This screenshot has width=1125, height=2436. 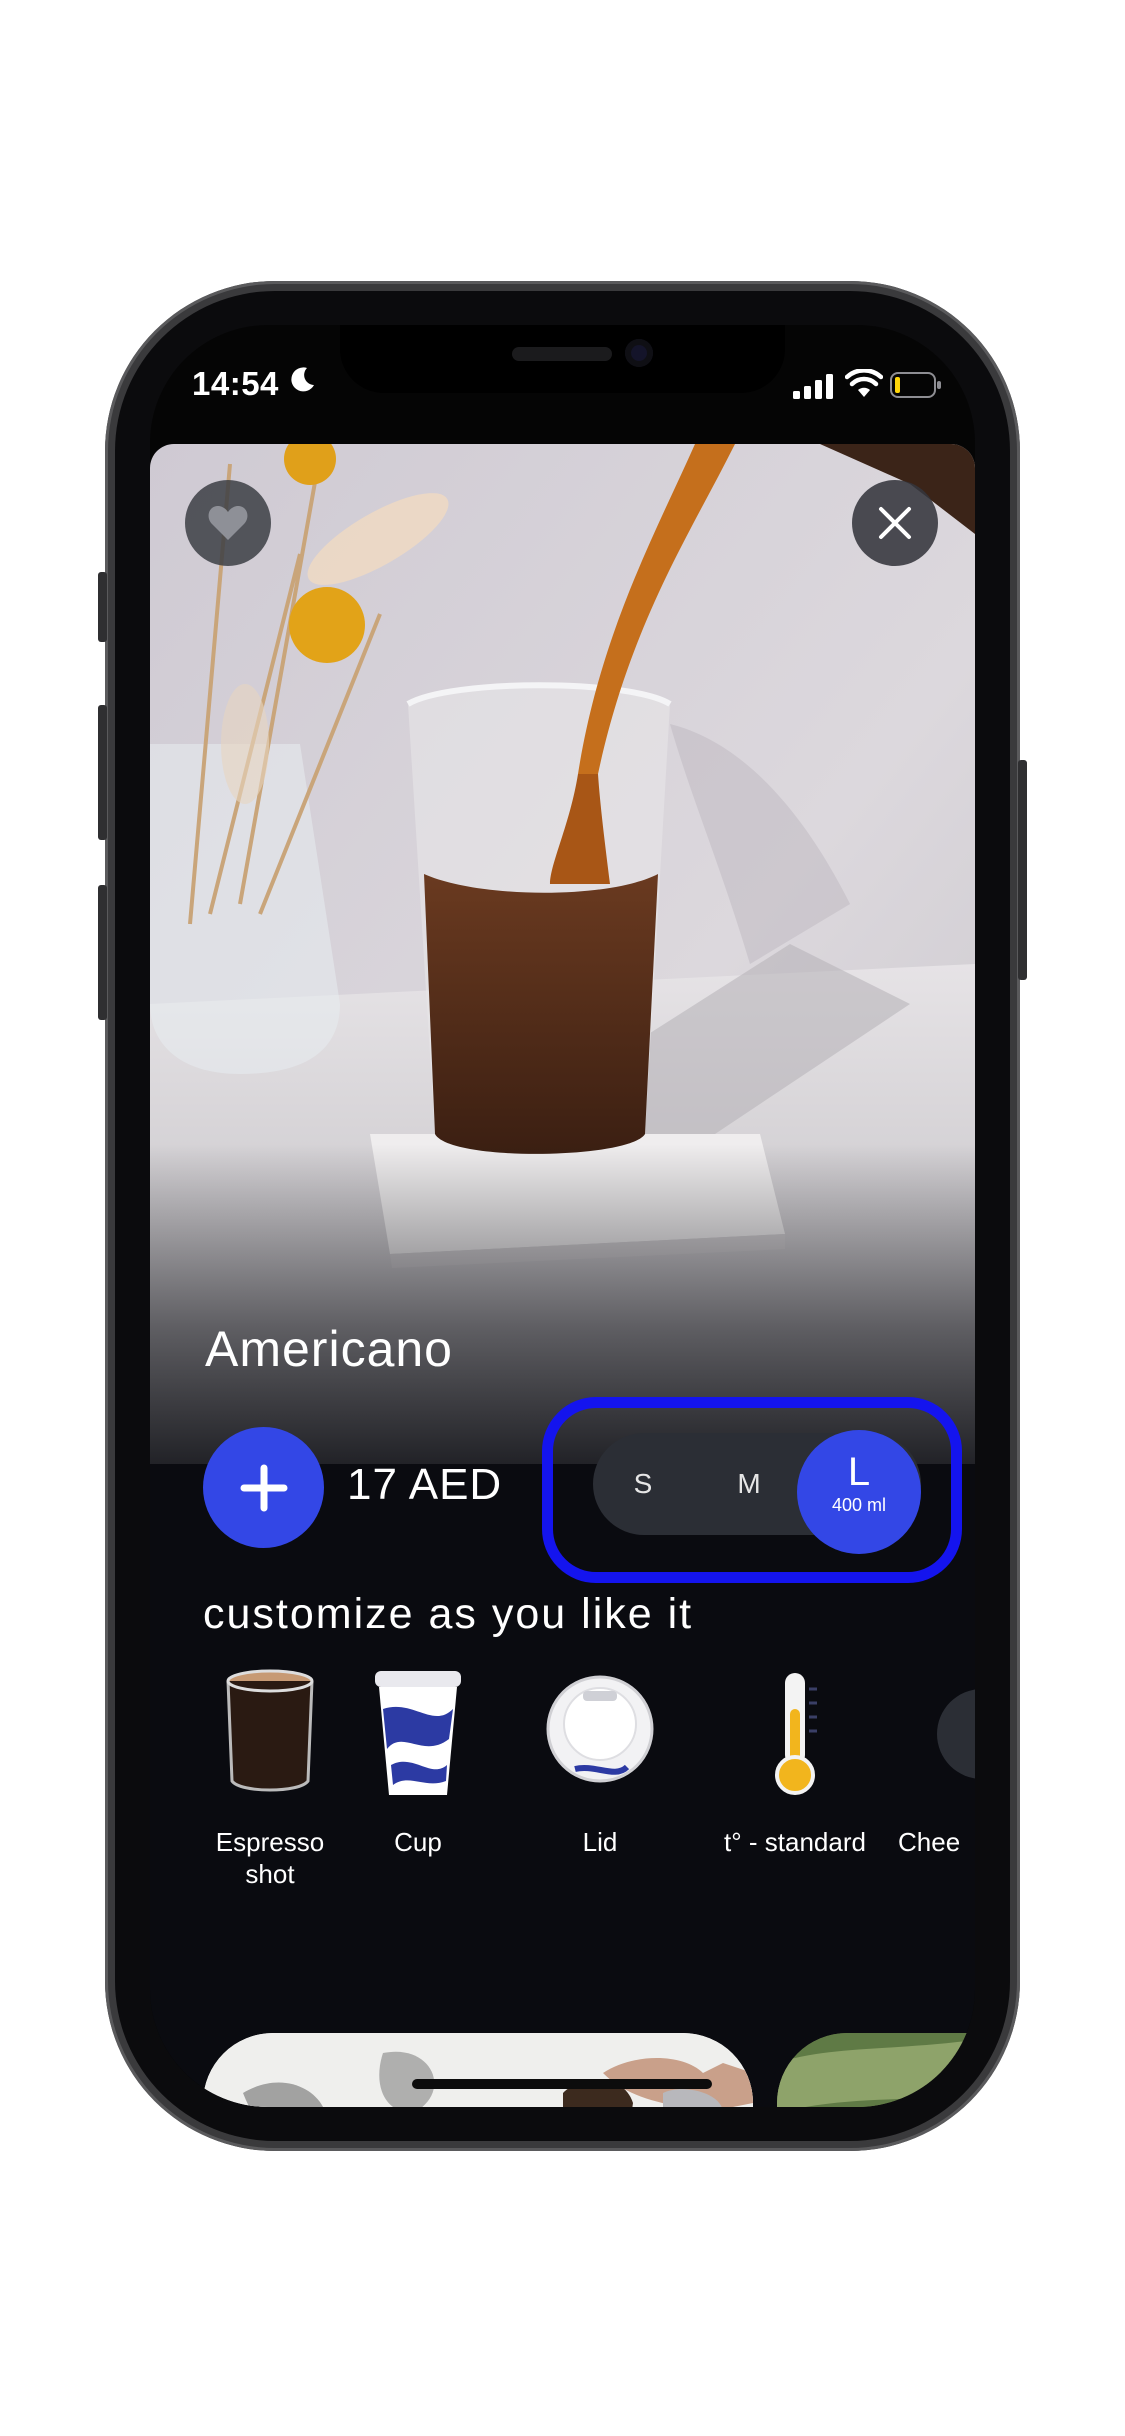 I want to click on mute-switch, so click(x=102, y=607).